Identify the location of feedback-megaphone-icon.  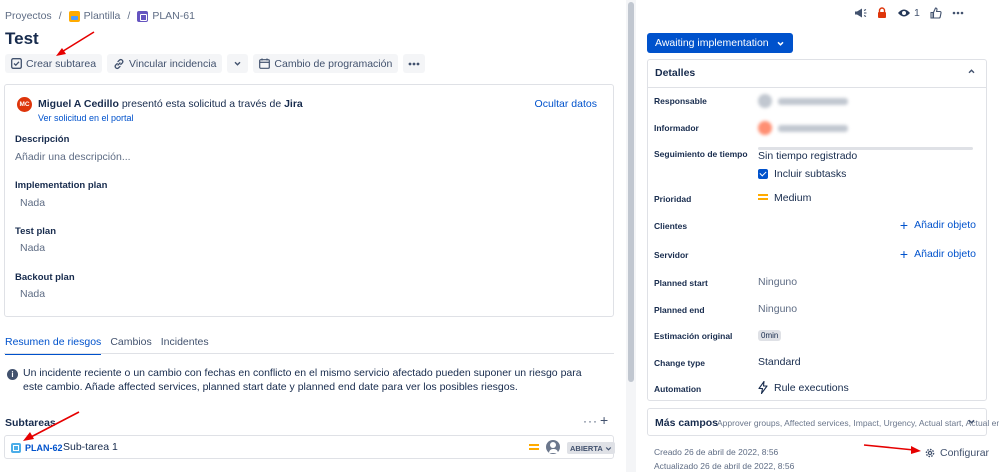
(860, 13).